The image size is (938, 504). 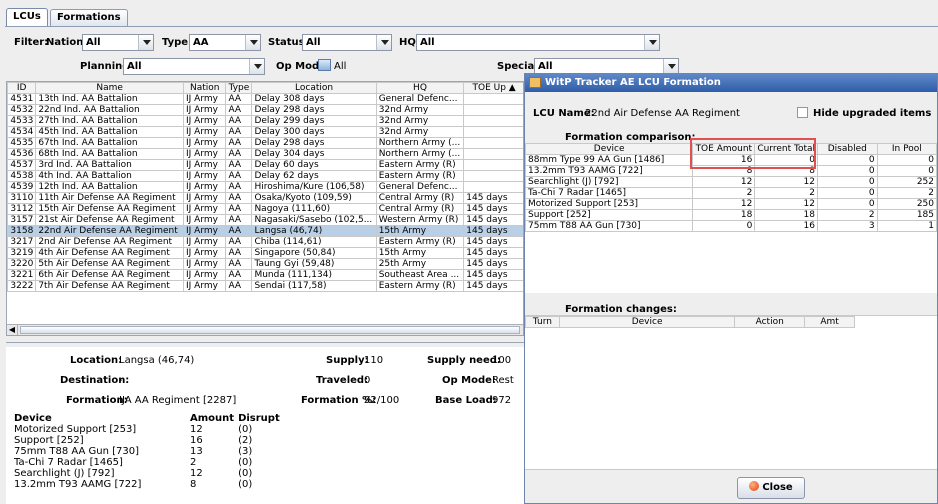 What do you see at coordinates (22, 220) in the screenshot?
I see `table-cell: 3157` at bounding box center [22, 220].